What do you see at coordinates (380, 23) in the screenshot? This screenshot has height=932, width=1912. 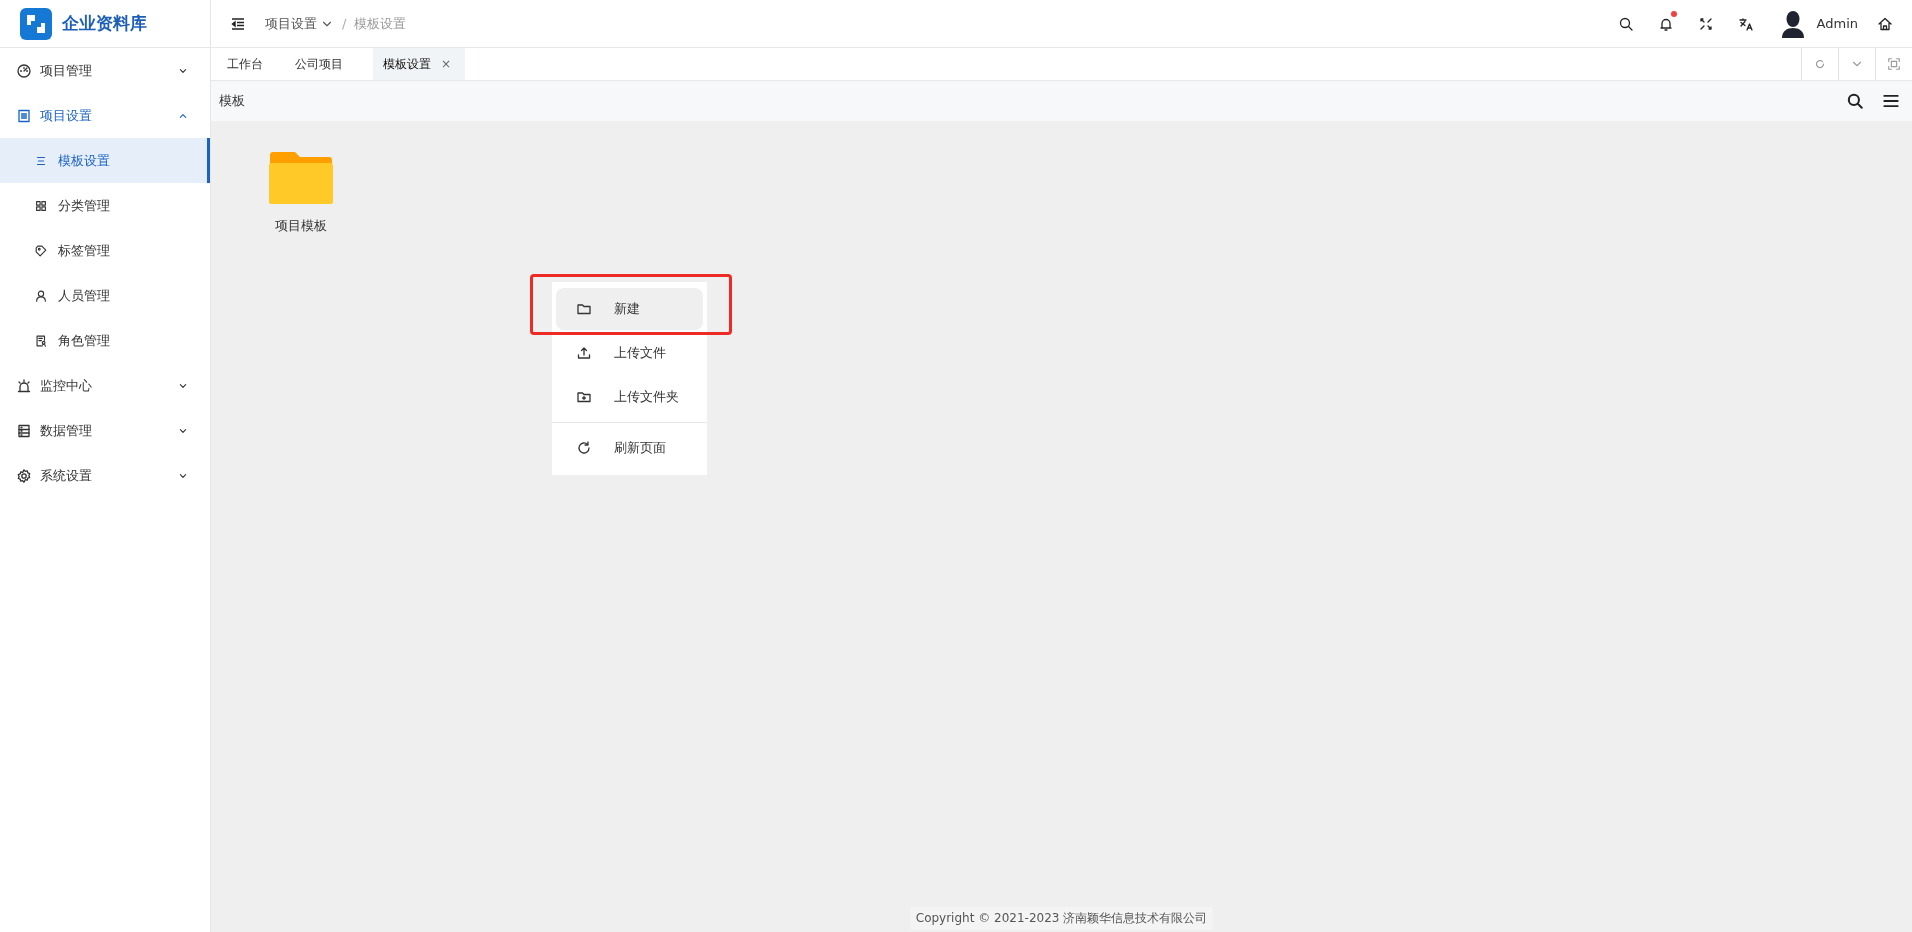 I see `breadcrumb-current: 模板设置` at bounding box center [380, 23].